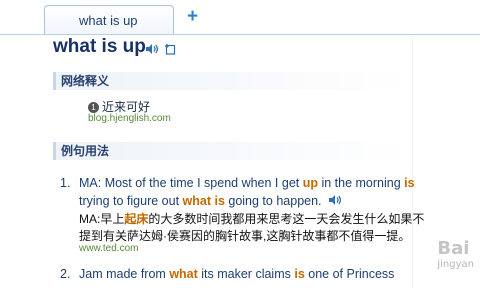 Image resolution: width=480 pixels, height=288 pixels. What do you see at coordinates (232, 81) in the screenshot?
I see `section-web-definition-title: 网络释义` at bounding box center [232, 81].